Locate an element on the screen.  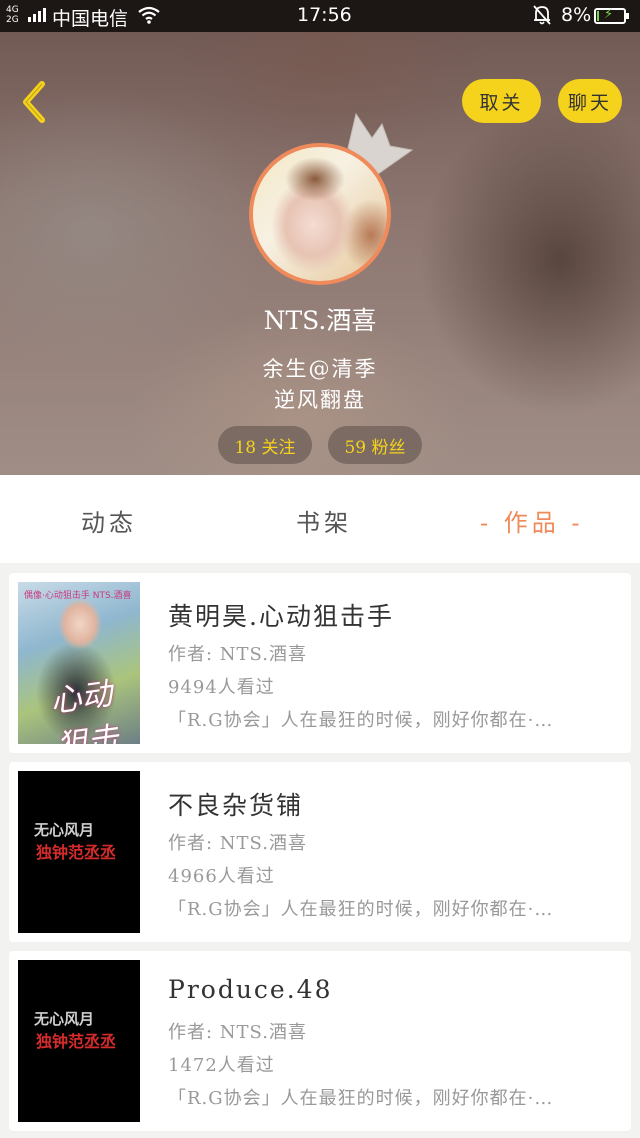
fans-count-button: 59 粉丝 is located at coordinates (375, 445).